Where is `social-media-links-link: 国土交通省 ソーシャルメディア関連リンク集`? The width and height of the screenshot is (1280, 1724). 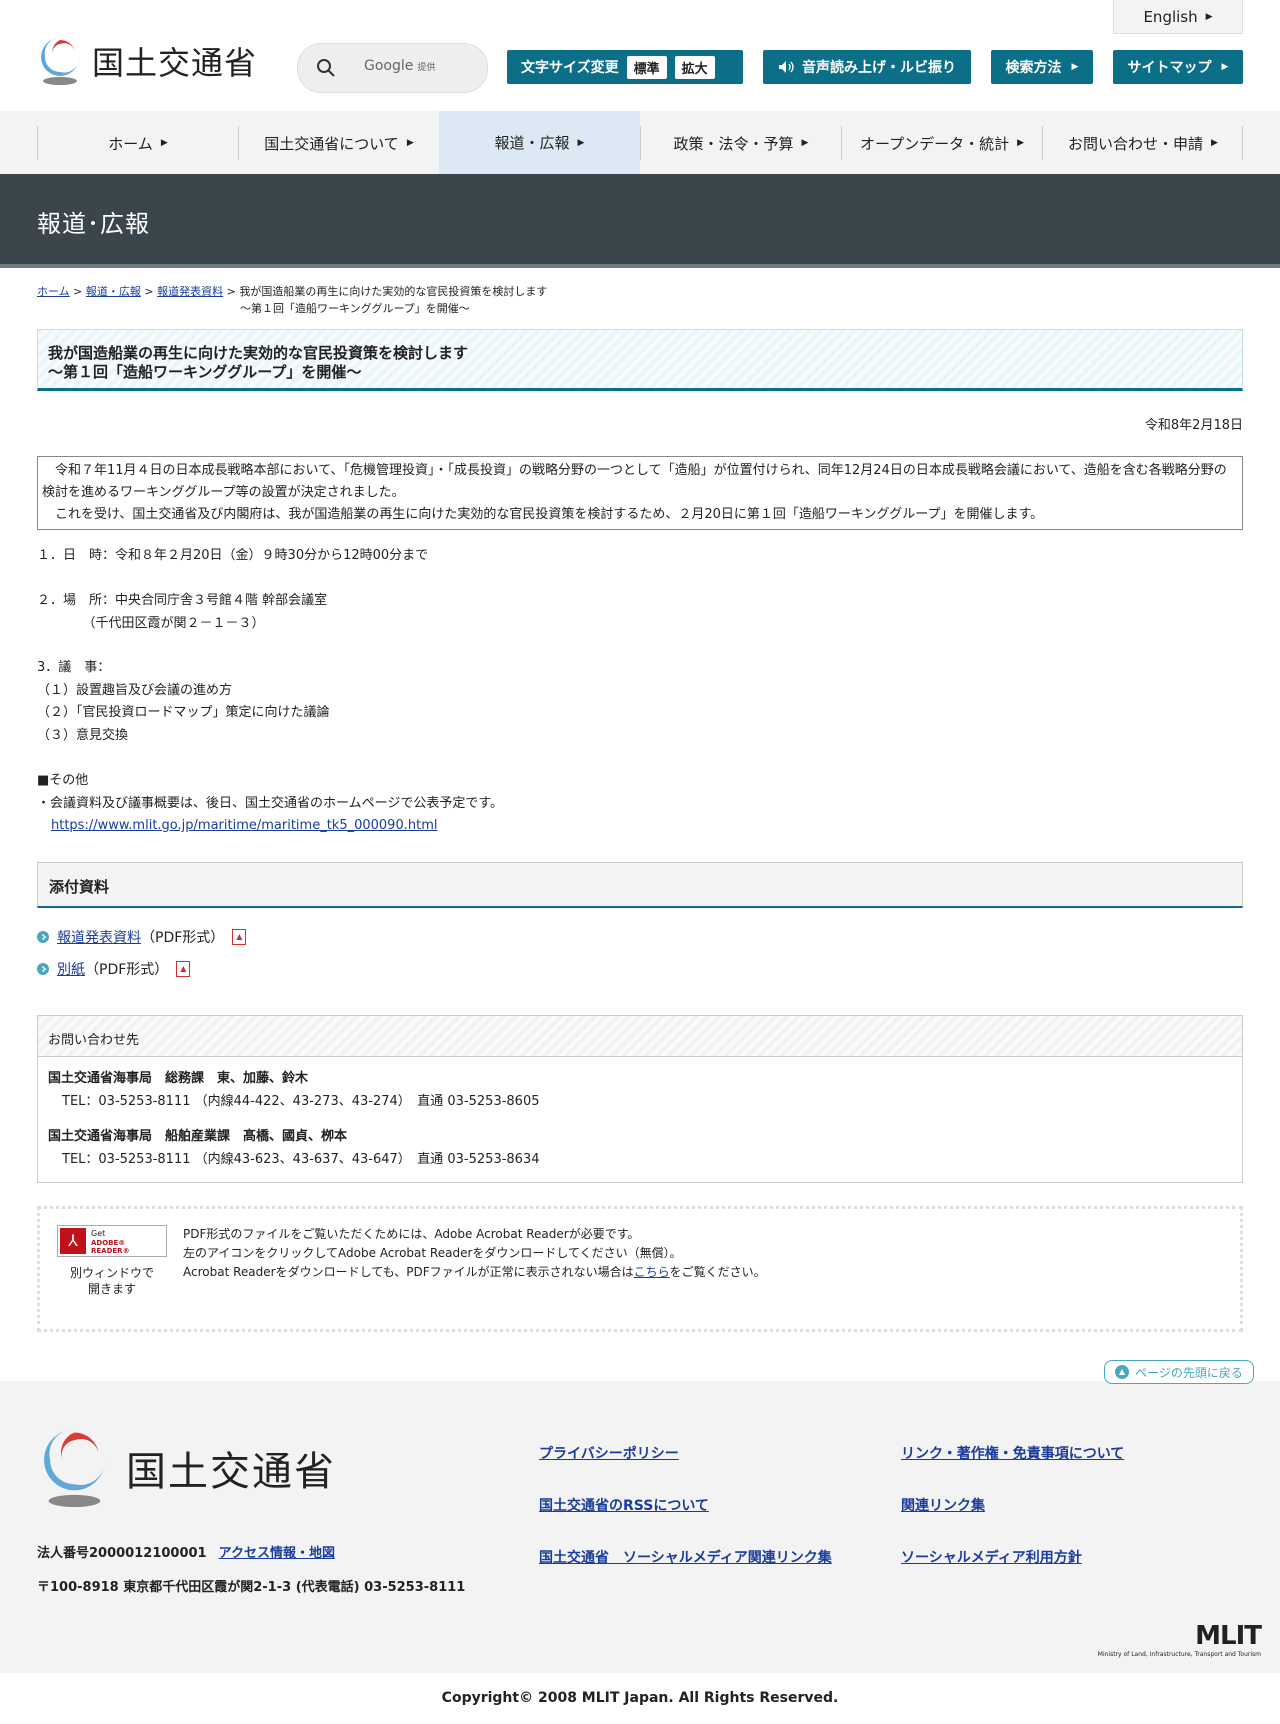 social-media-links-link: 国土交通省 ソーシャルメディア関連リンク集 is located at coordinates (685, 1557).